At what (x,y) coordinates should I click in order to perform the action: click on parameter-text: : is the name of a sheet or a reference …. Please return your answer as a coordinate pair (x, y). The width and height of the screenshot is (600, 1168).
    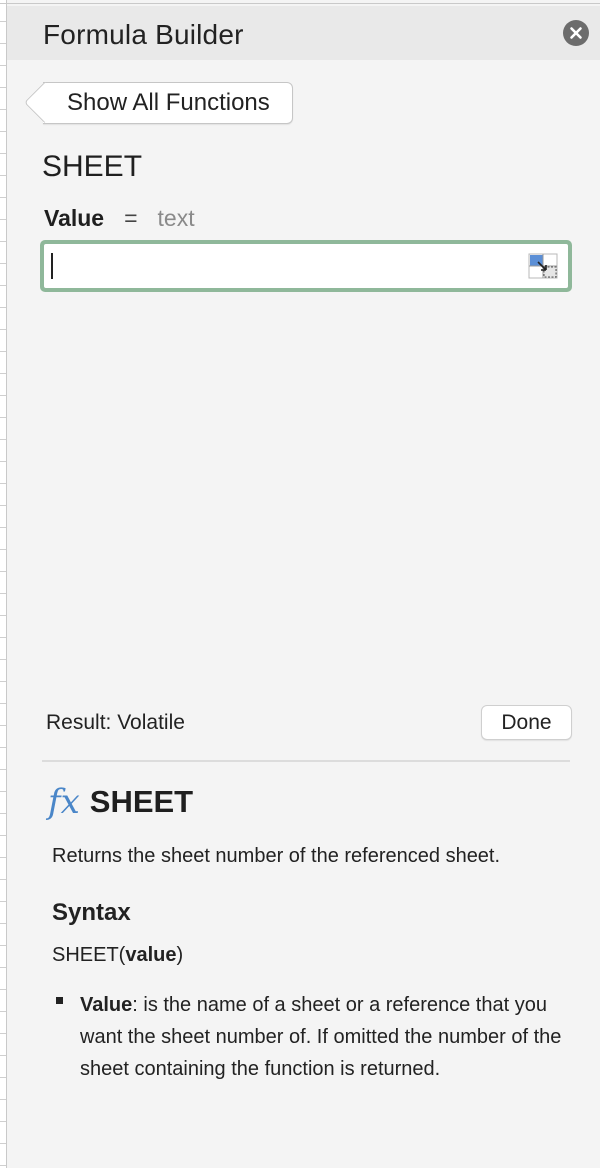
    Looking at the image, I should click on (321, 1037).